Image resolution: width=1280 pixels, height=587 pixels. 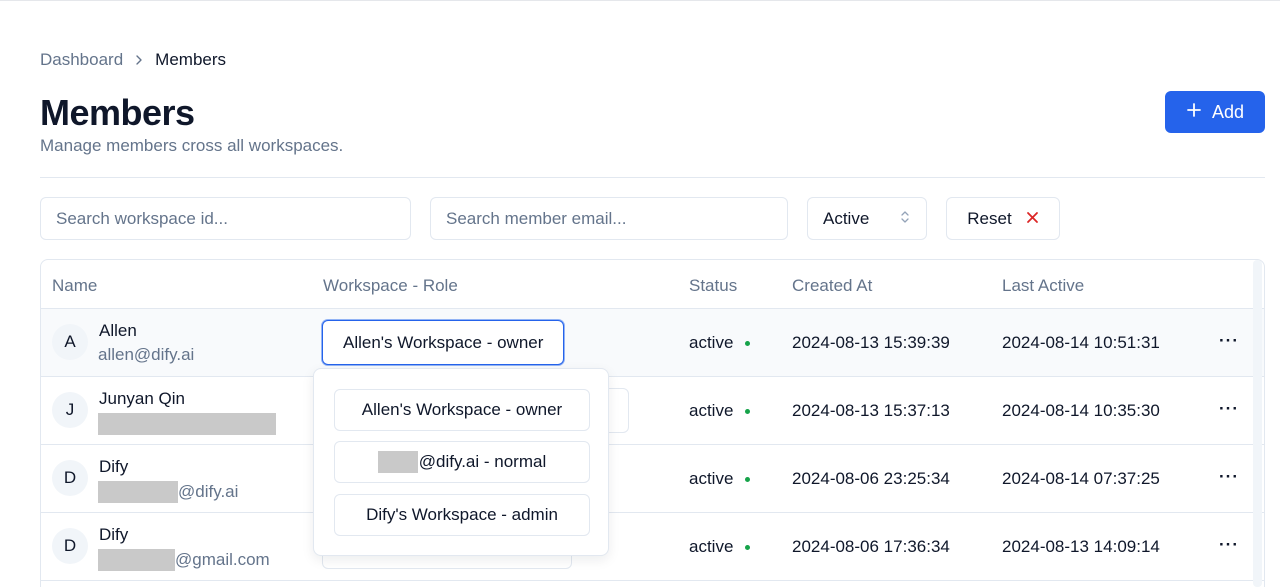 What do you see at coordinates (713, 286) in the screenshot?
I see `column-header-status: Status` at bounding box center [713, 286].